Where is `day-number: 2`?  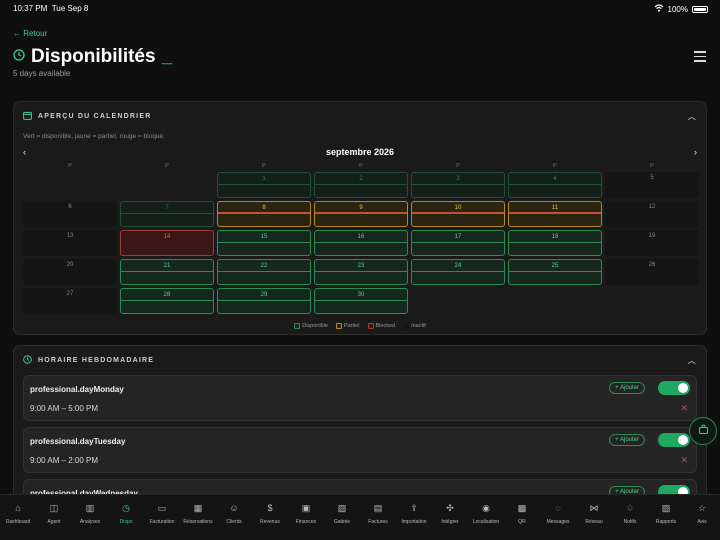 day-number: 2 is located at coordinates (361, 179).